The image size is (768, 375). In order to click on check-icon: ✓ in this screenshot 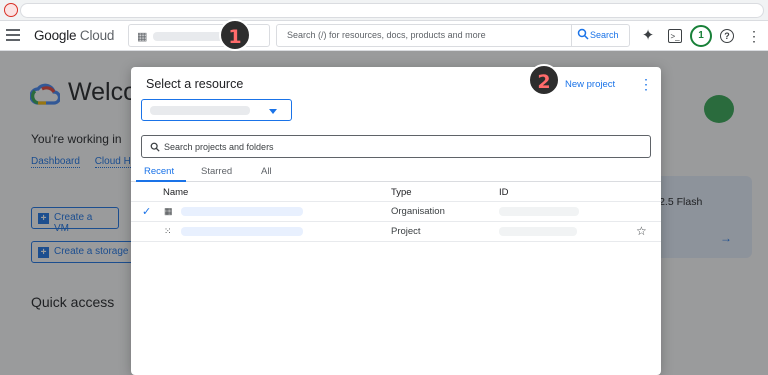, I will do `click(147, 212)`.